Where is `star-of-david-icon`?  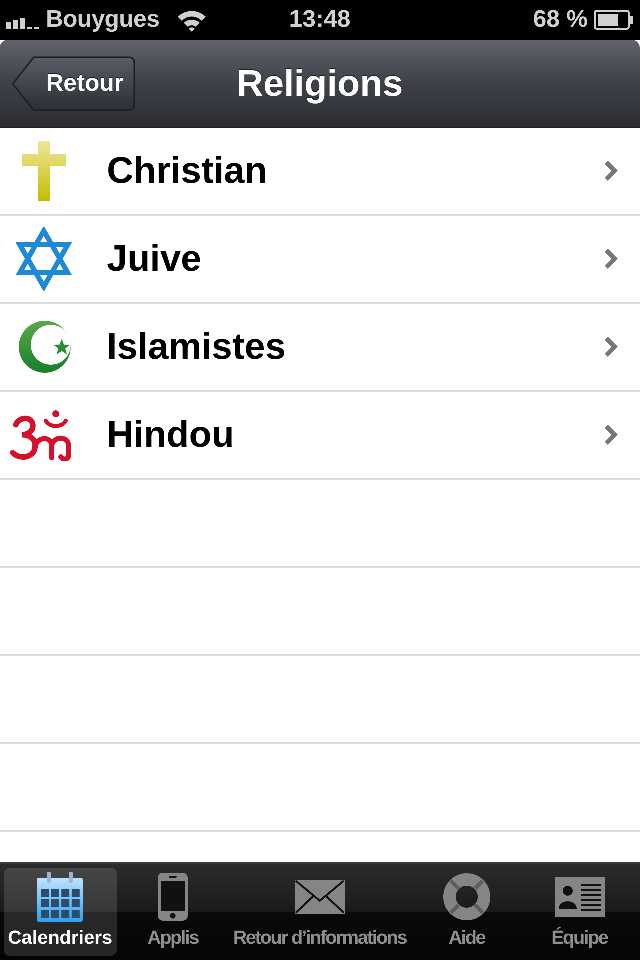 star-of-david-icon is located at coordinates (44, 259).